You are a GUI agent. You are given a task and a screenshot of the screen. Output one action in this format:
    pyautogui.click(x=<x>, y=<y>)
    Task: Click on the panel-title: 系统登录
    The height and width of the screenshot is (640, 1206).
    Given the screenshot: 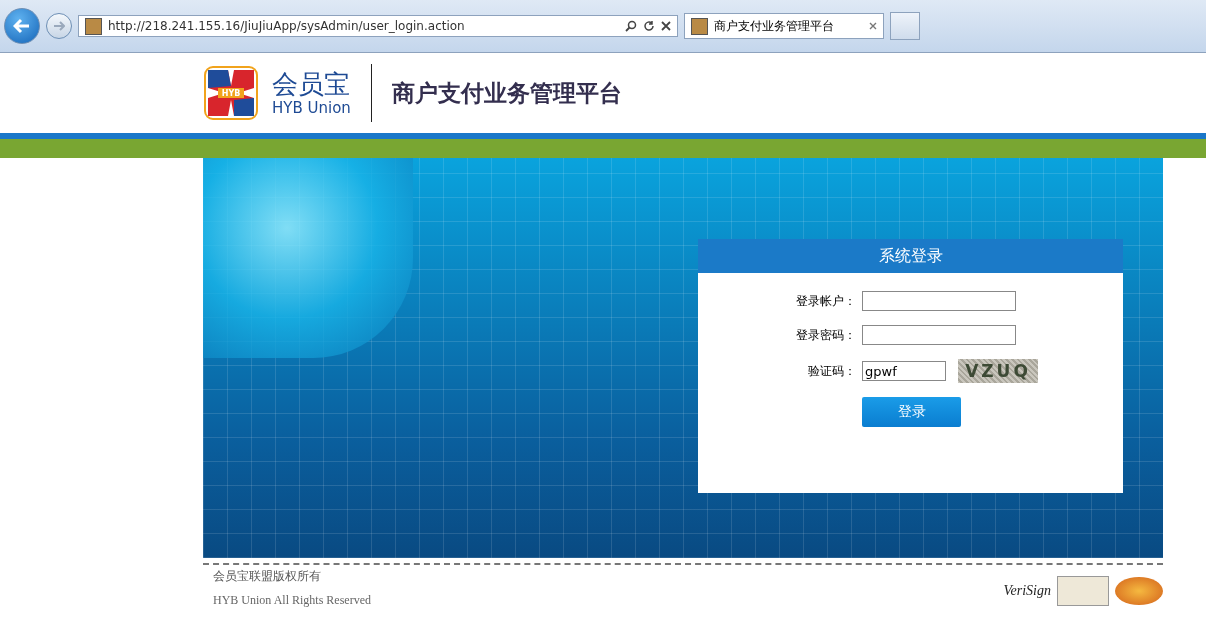 What is the action you would take?
    pyautogui.click(x=910, y=256)
    